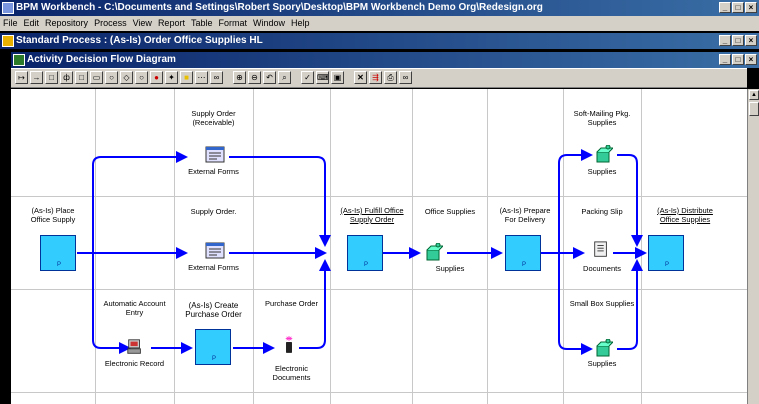  I want to click on diagram-window-title: Activity Decision Flow Diagram, so click(101, 59).